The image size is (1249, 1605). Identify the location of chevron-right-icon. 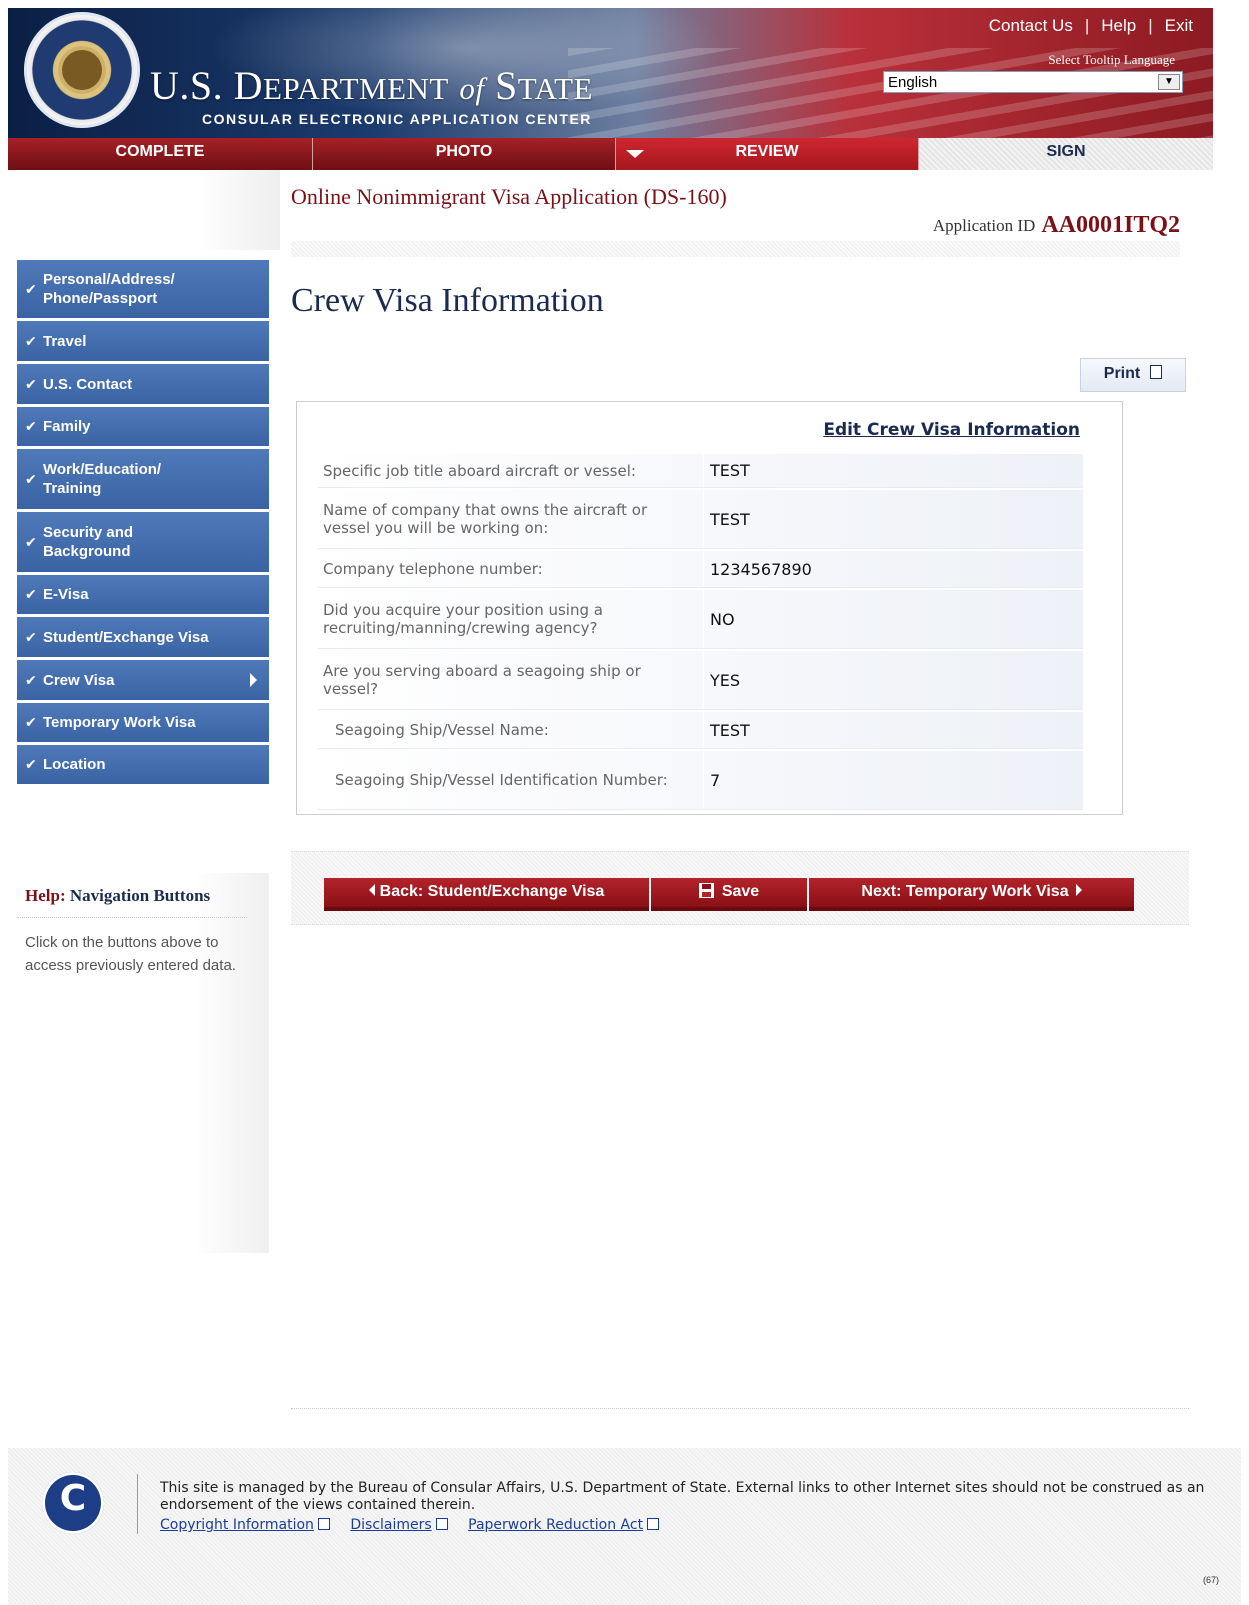
(1078, 890).